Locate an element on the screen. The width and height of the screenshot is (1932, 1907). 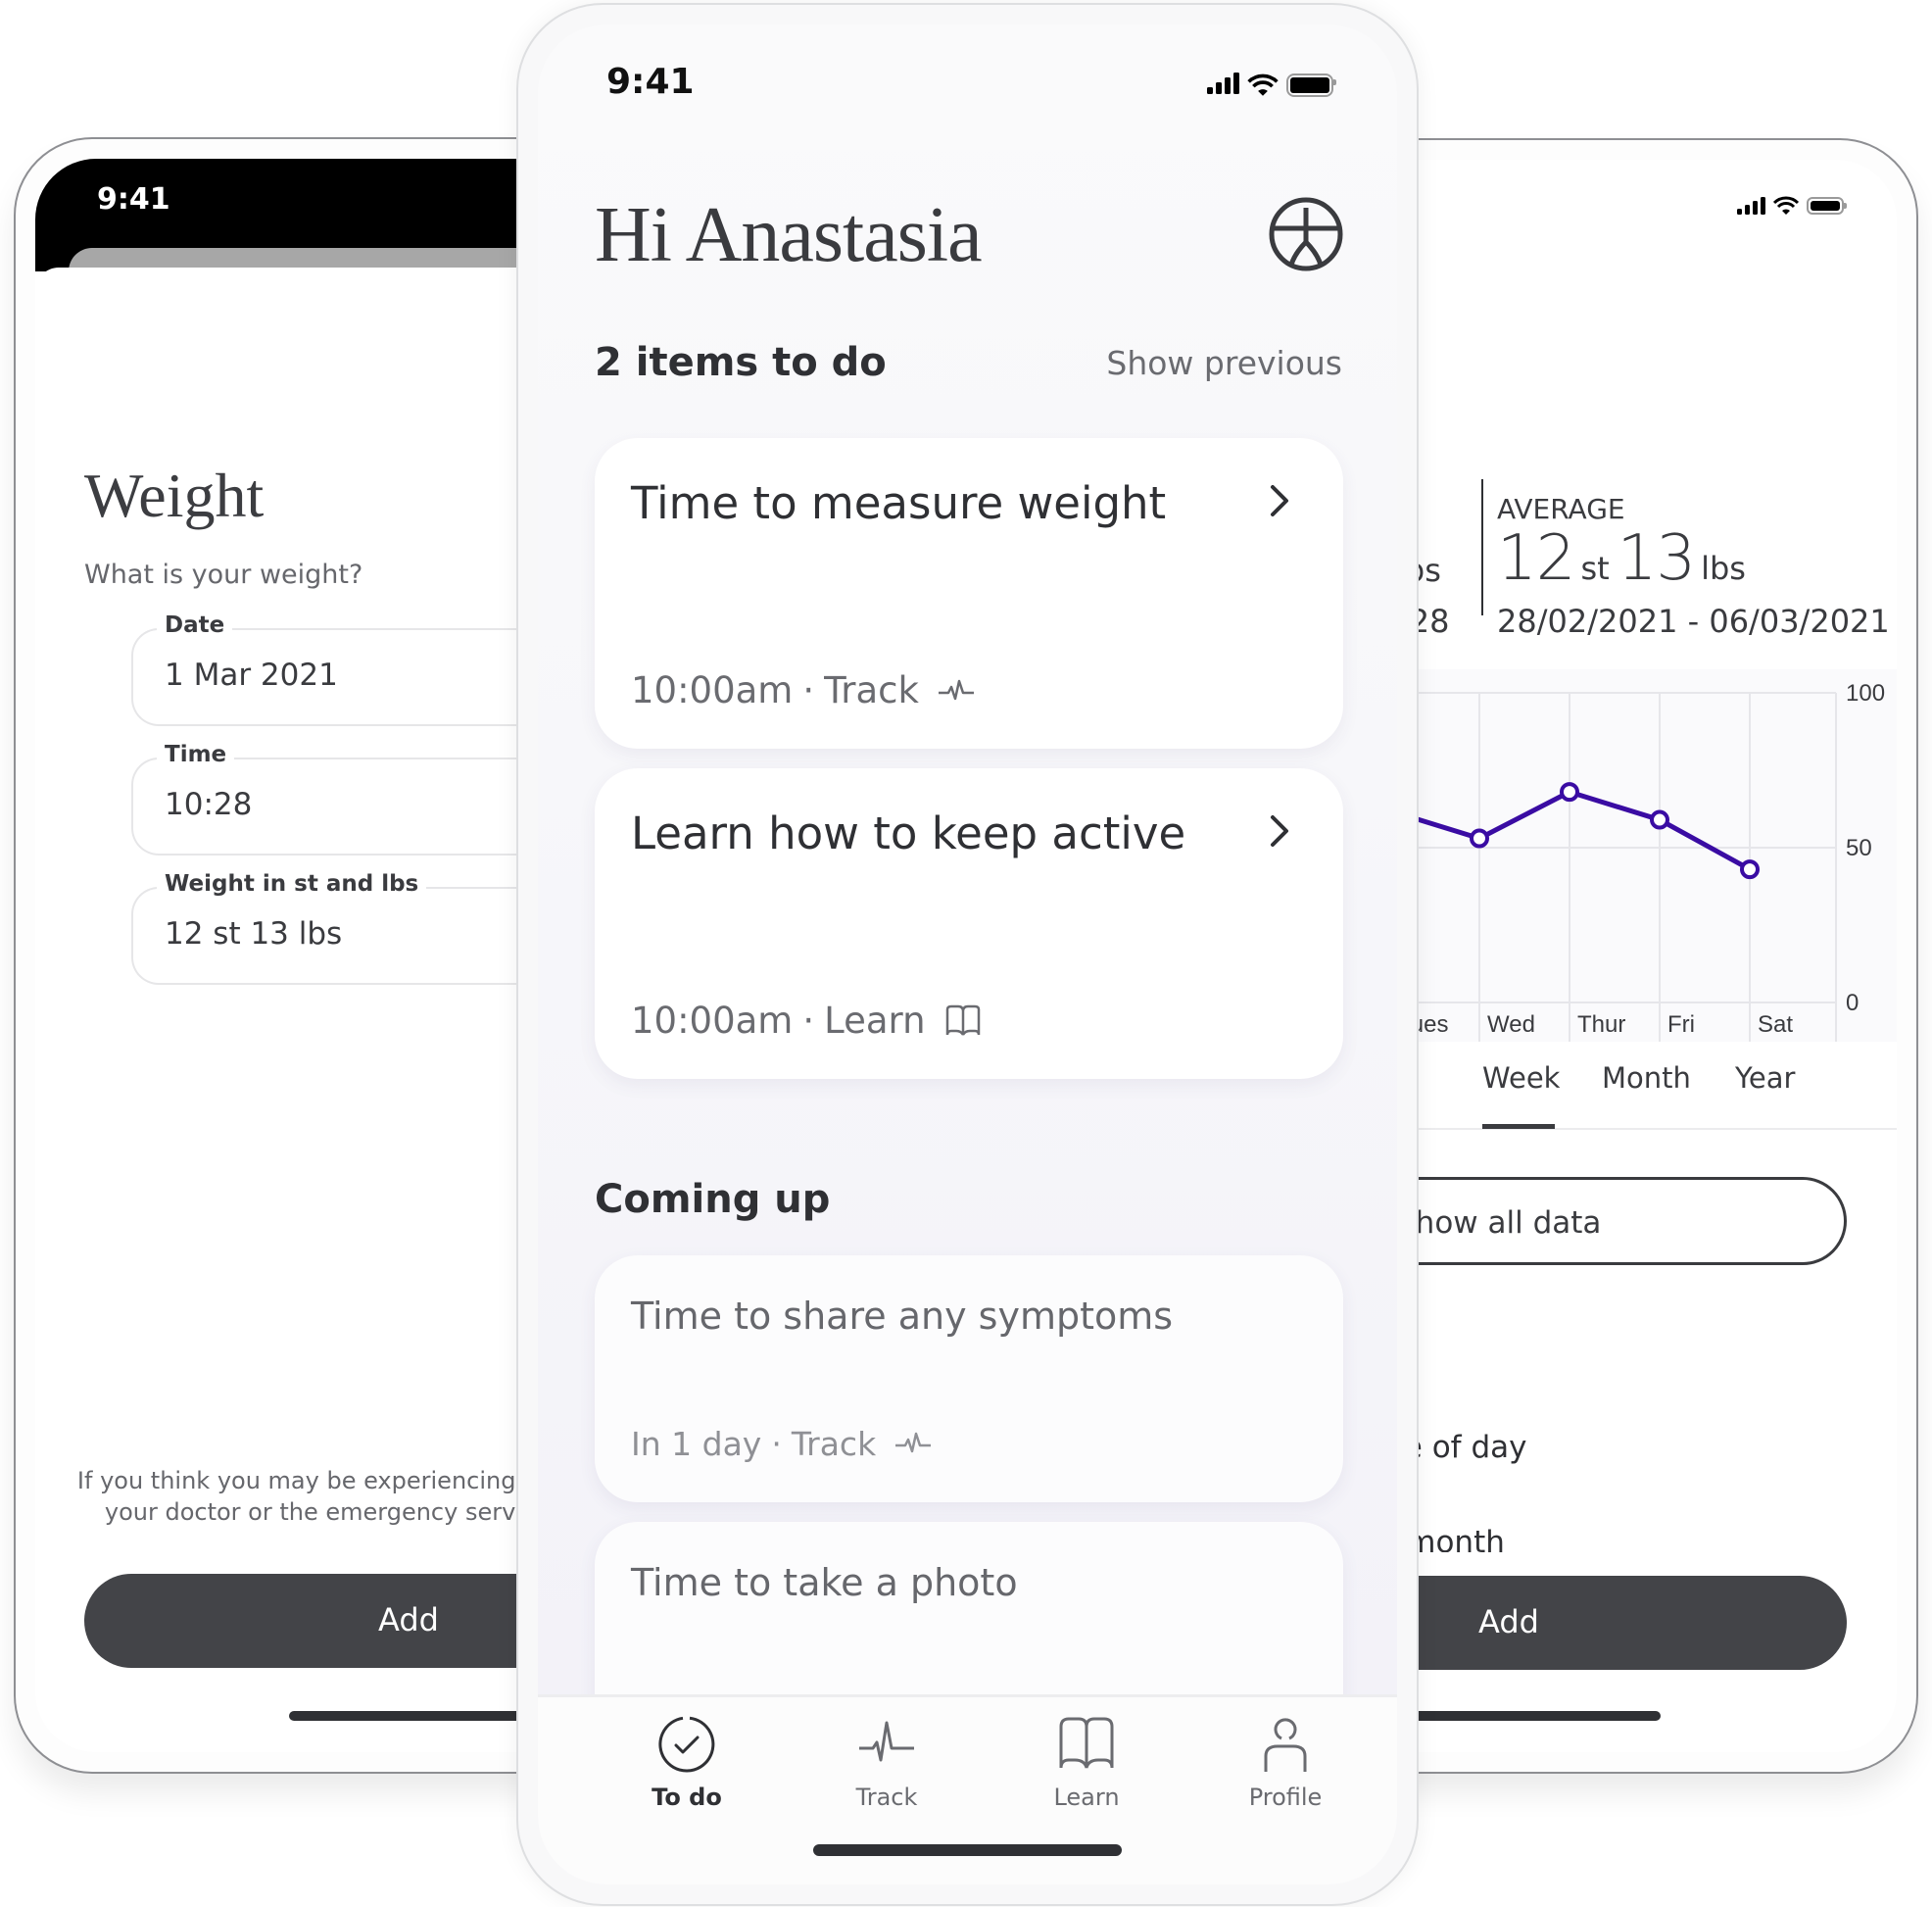
bottom-tab-bar: To do Track Learn Profile is located at coordinates (967, 1789).